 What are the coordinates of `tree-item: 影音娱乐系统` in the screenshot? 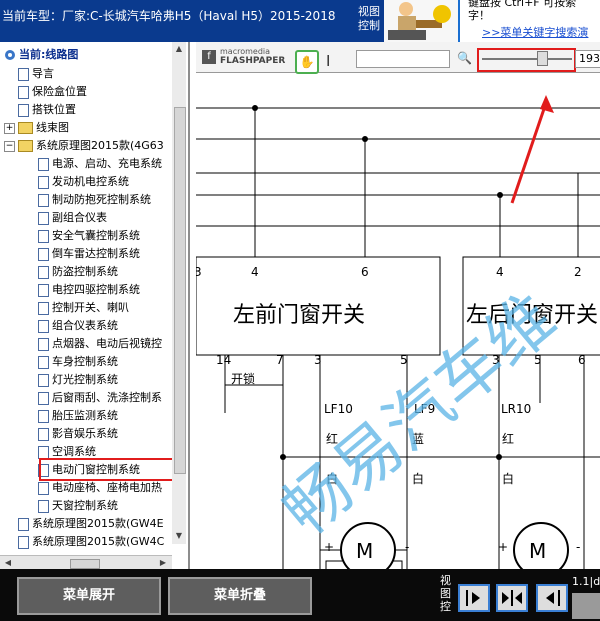 It's located at (78, 433).